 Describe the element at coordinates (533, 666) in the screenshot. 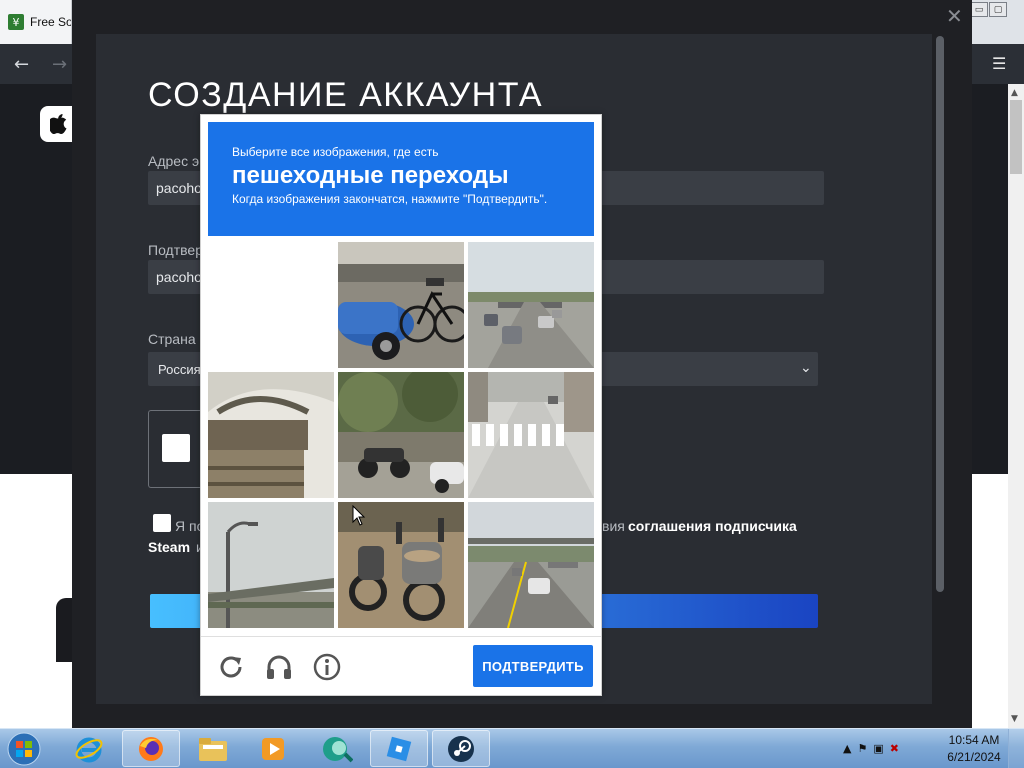

I see `verify-button: ПОДТВЕРДИТЬ` at that location.